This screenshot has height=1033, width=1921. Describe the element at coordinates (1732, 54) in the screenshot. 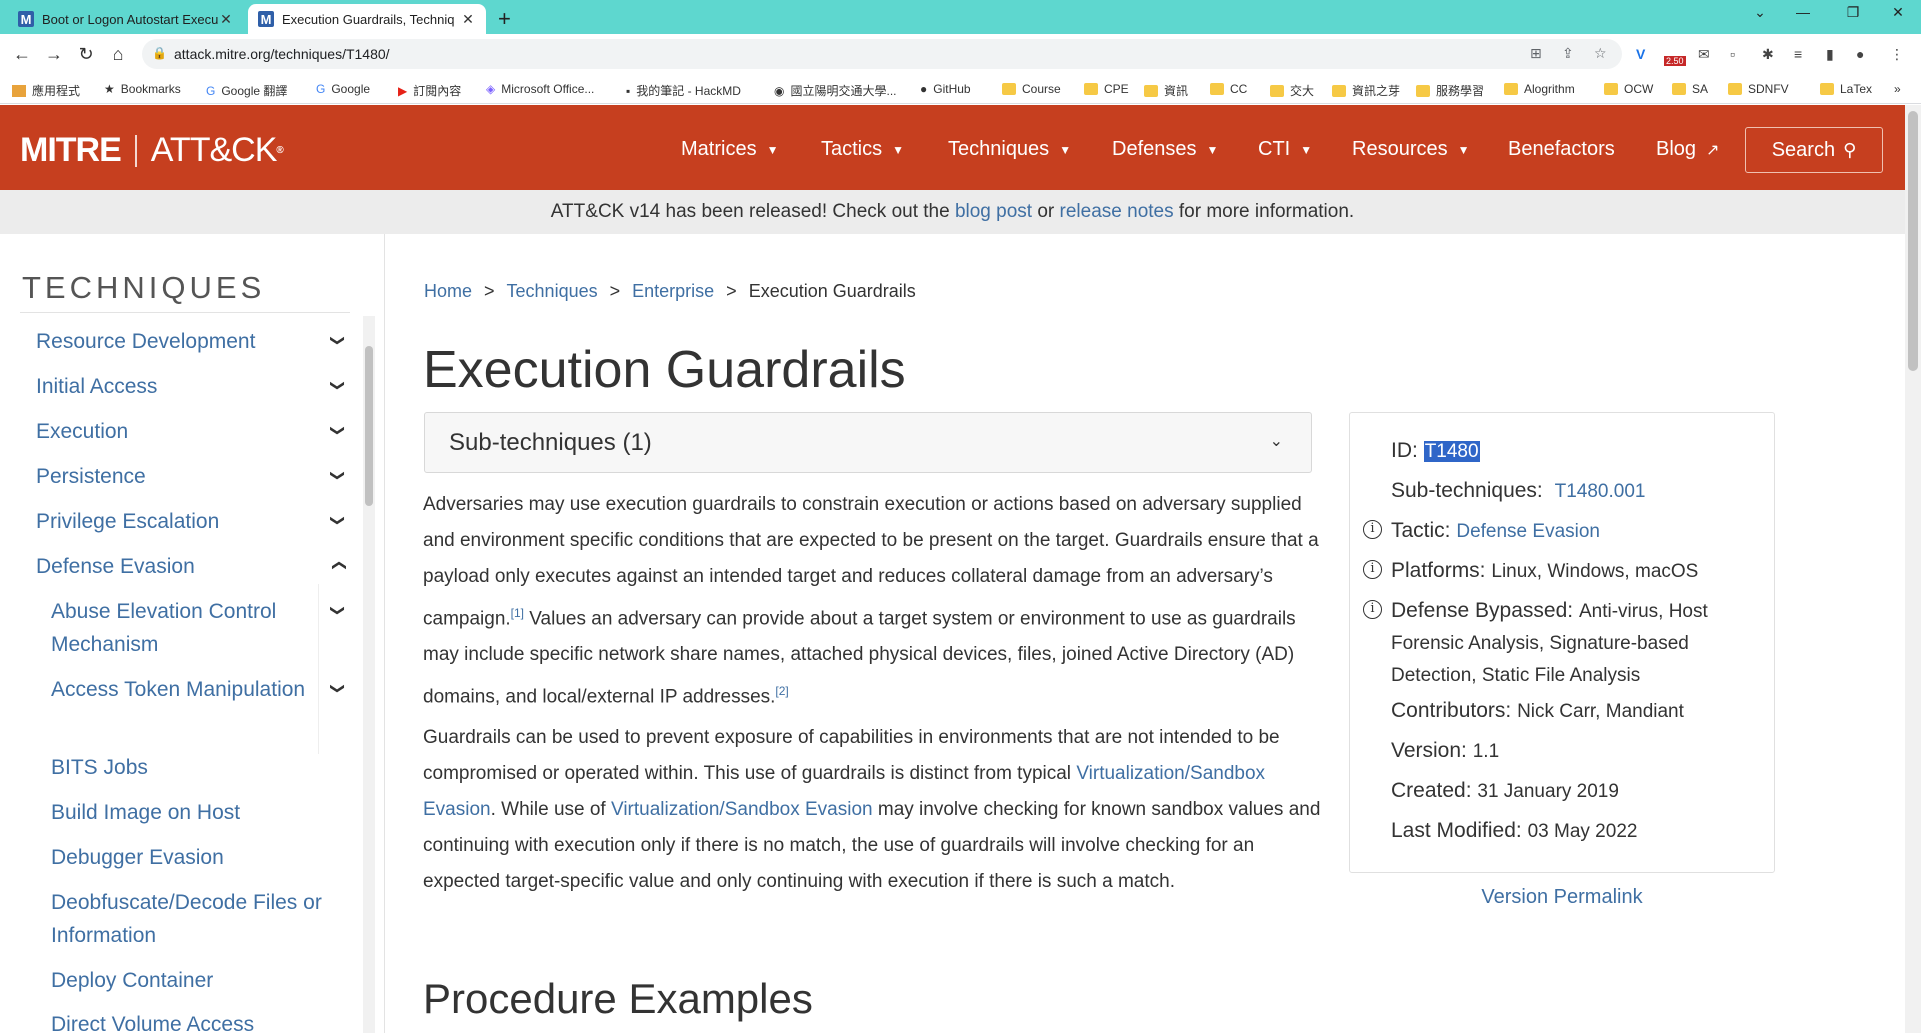

I see `extension-icon: ▫` at that location.